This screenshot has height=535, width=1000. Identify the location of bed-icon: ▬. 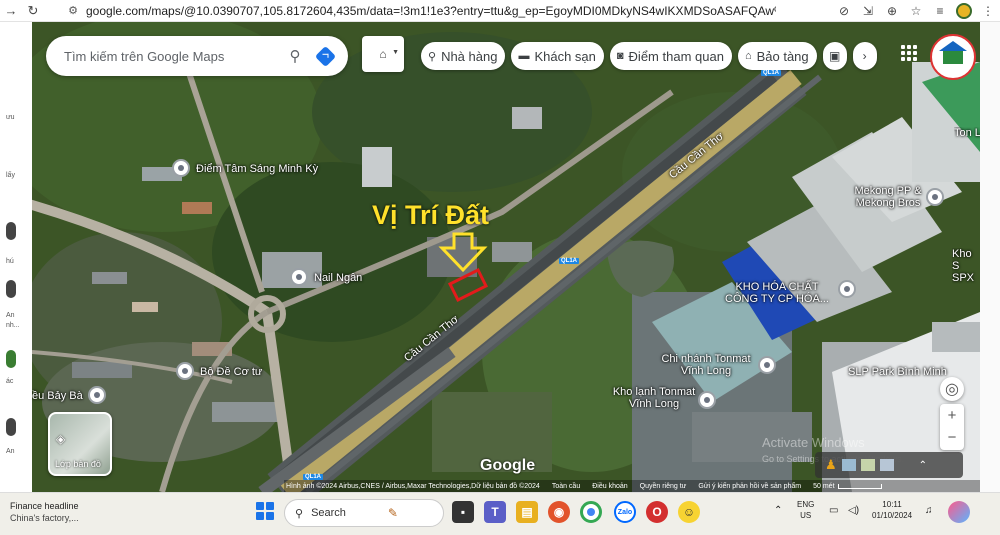
(524, 56).